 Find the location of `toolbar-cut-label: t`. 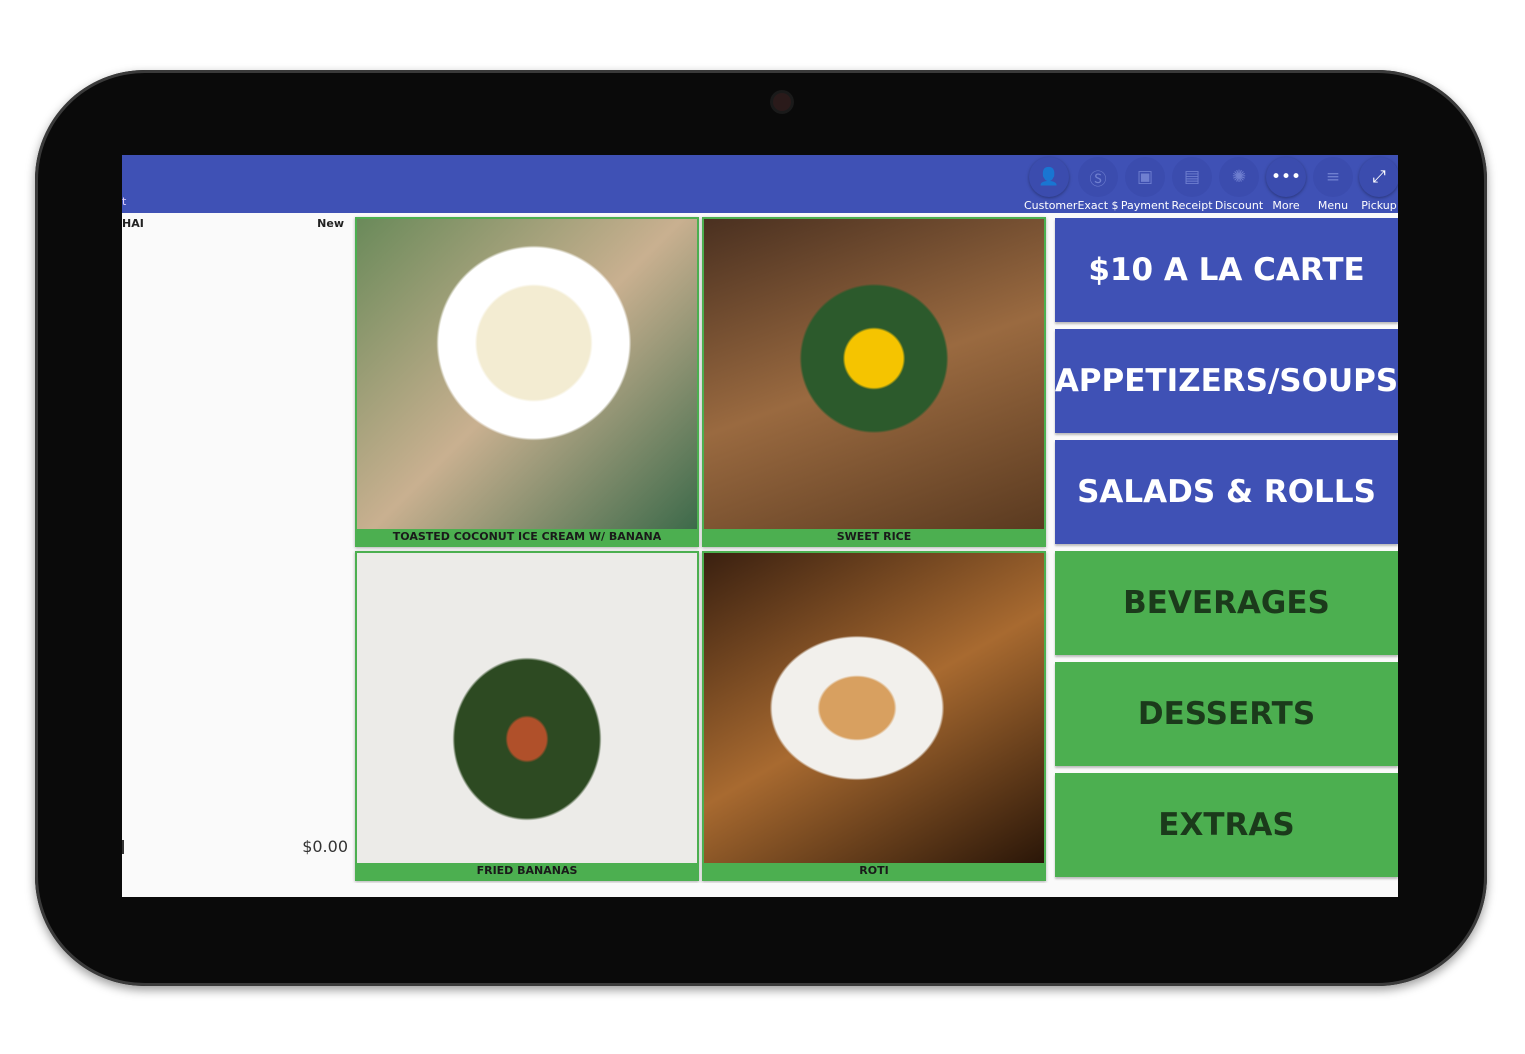

toolbar-cut-label: t is located at coordinates (124, 201).